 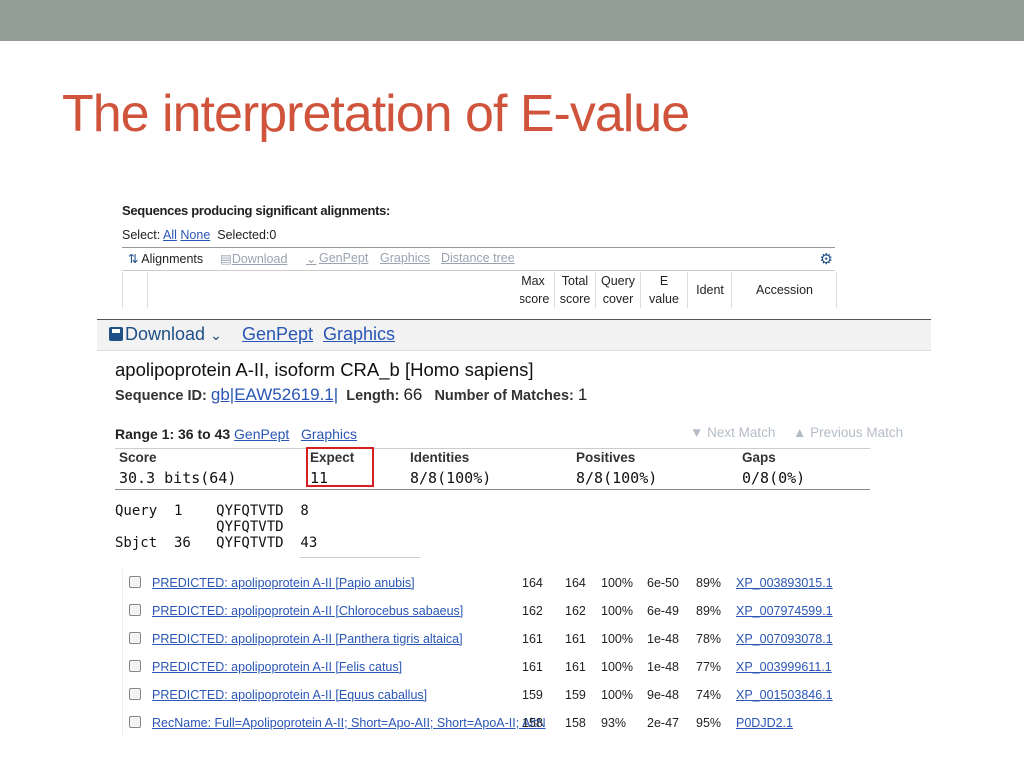 I want to click on select-label: Select:, so click(x=141, y=235).